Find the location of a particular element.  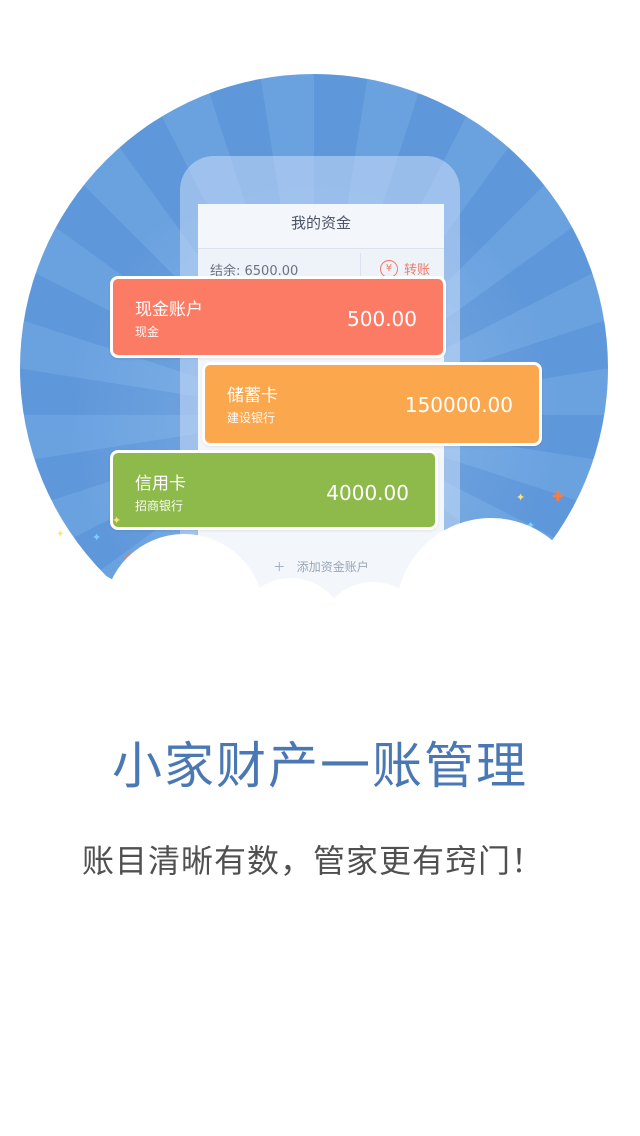

cloud-base is located at coordinates (320, 619).